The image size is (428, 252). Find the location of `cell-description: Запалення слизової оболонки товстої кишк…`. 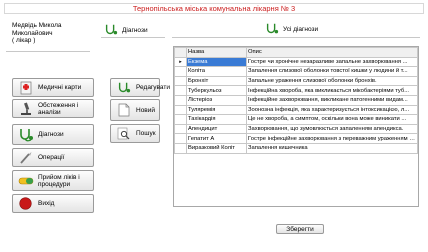

cell-description: Запалення слизової оболонки товстої кишк… is located at coordinates (332, 71).